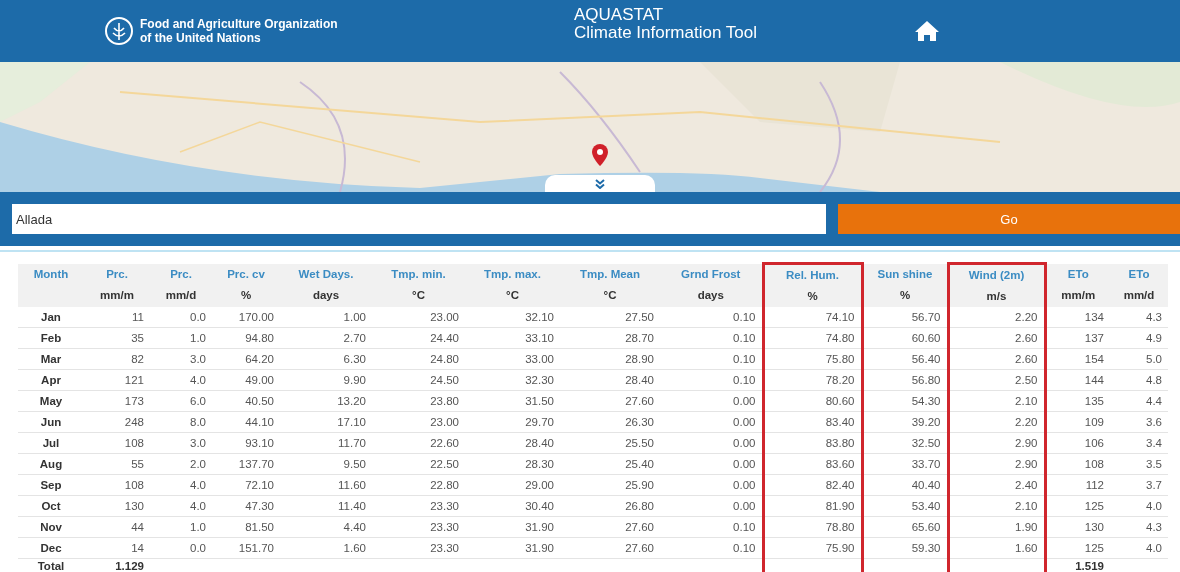 Image resolution: width=1180 pixels, height=572 pixels. What do you see at coordinates (996, 380) in the screenshot?
I see `table-cell: 2.50` at bounding box center [996, 380].